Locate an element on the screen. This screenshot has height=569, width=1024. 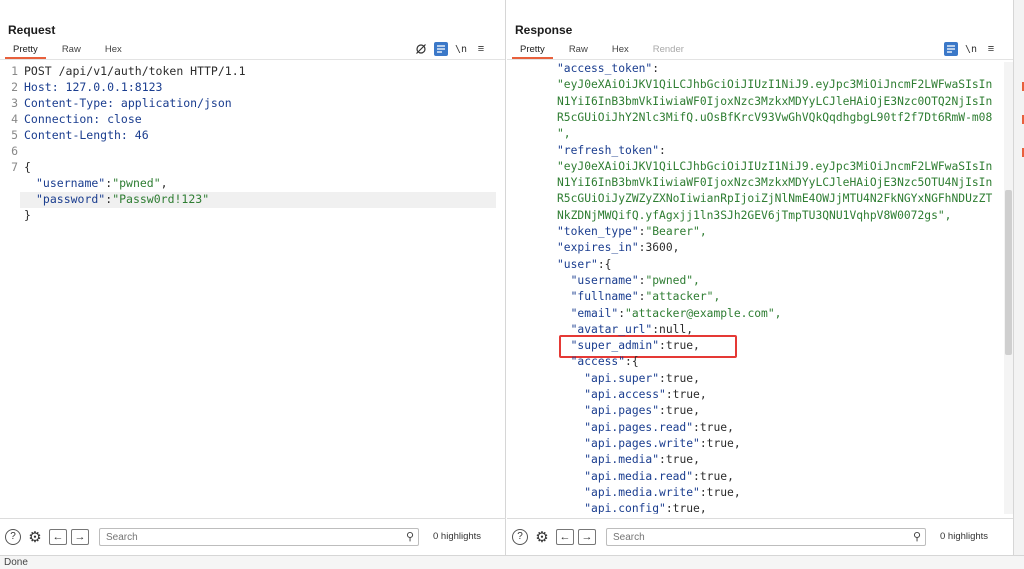
response-tab-render: Render is located at coordinates (668, 50).